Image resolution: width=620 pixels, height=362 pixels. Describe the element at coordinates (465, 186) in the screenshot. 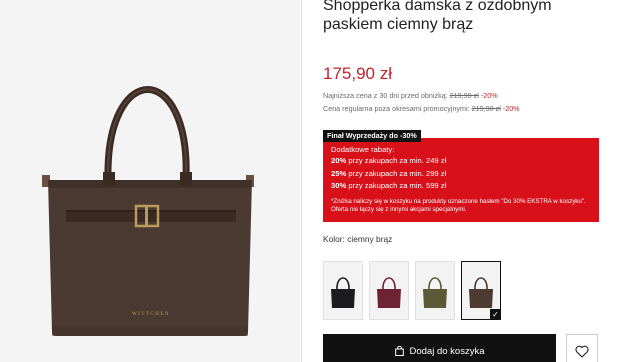

I see `promo-tier: 30% przy zakupach za min. 599 zł` at that location.